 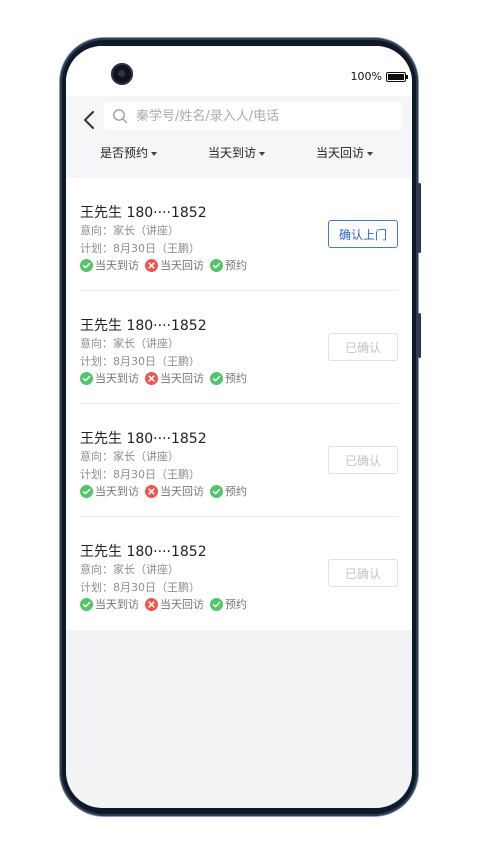 I want to click on filter-callback-today: 当天回访, so click(x=345, y=152).